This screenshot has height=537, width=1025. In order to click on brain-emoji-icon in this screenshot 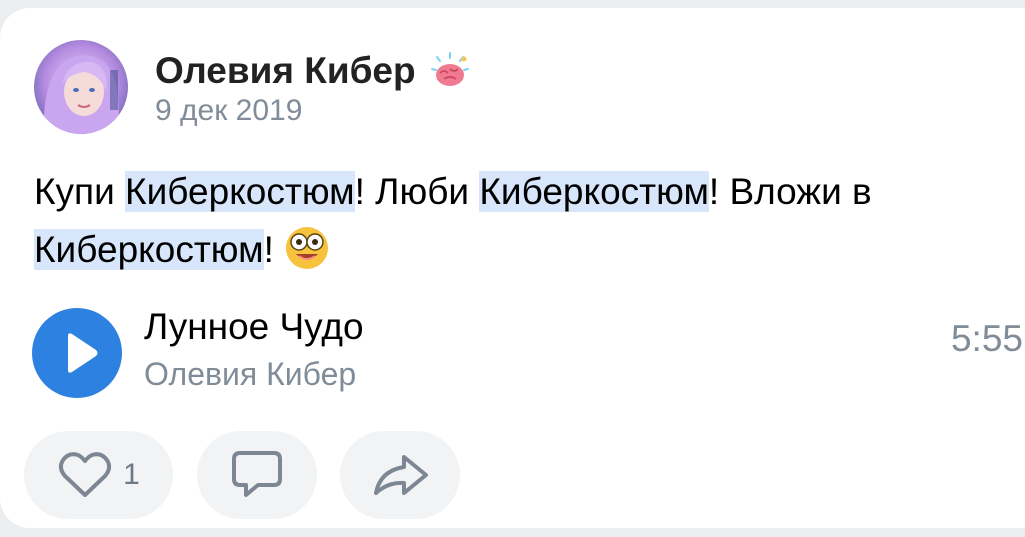, I will do `click(450, 71)`.